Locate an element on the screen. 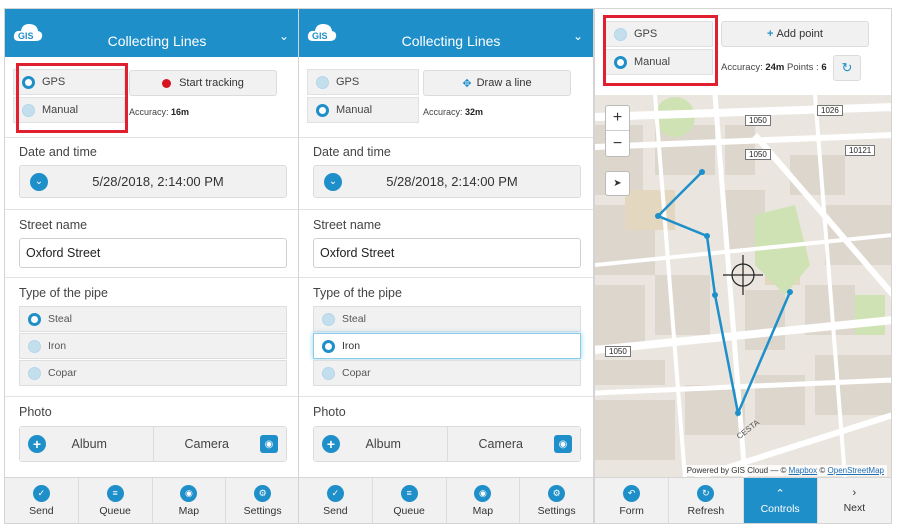 This screenshot has height=532, width=900. zoom-out-button: − is located at coordinates (617, 143).